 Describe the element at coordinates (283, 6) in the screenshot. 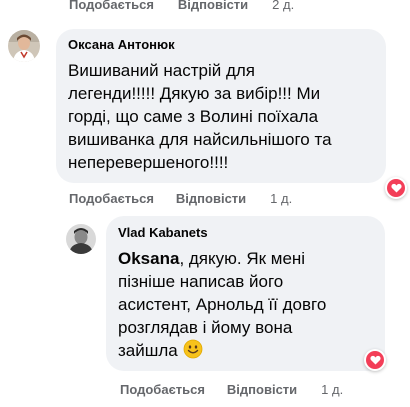

I see `timestamp: 2 д.` at that location.